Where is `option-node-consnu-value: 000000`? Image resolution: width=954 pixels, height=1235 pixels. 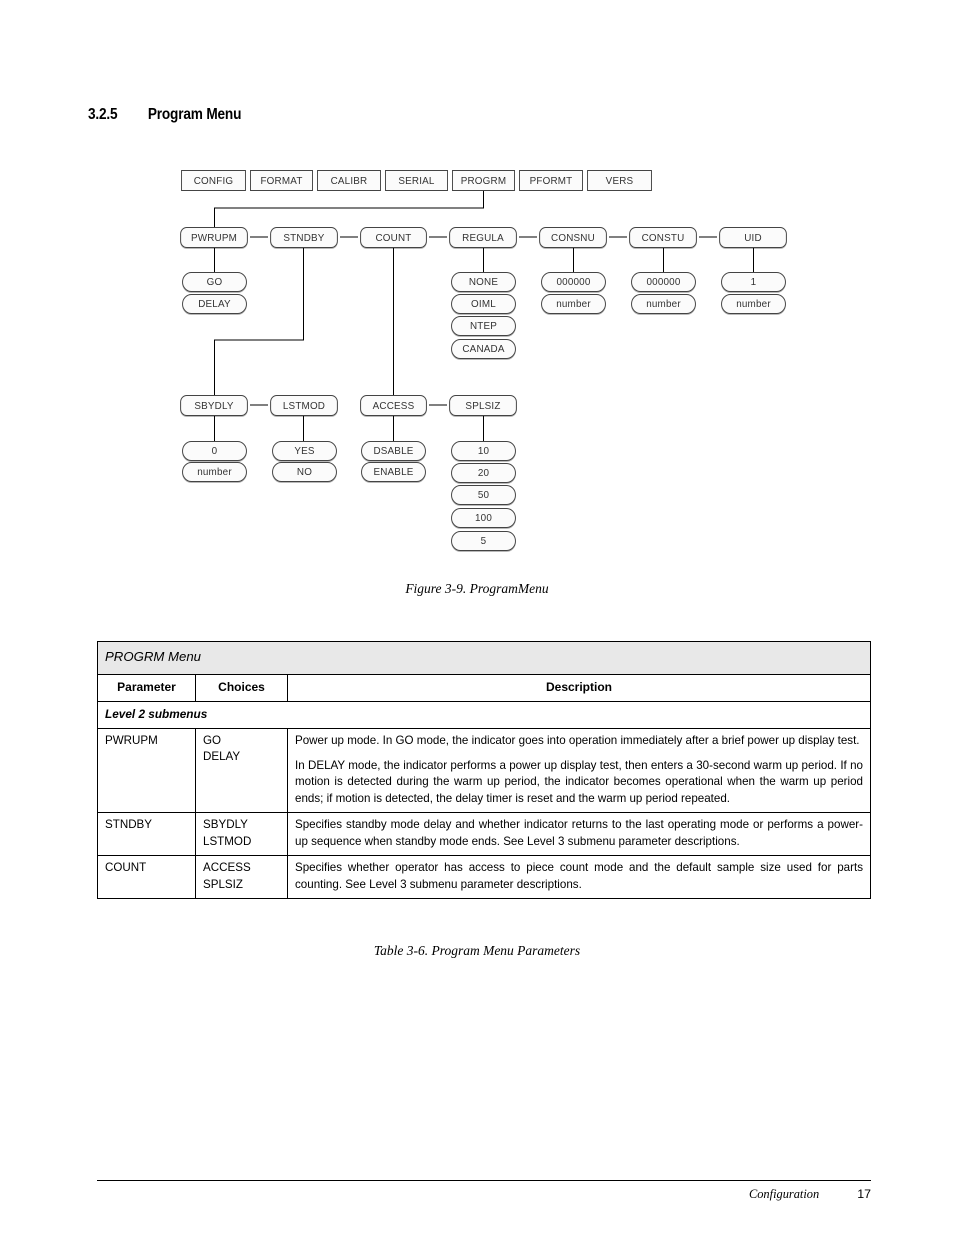
option-node-consnu-value: 000000 is located at coordinates (573, 282).